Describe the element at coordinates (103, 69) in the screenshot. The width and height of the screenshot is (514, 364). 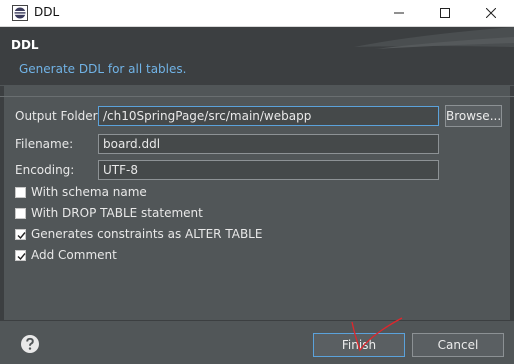
I see `header-message: Generate DDL for all tables.` at that location.